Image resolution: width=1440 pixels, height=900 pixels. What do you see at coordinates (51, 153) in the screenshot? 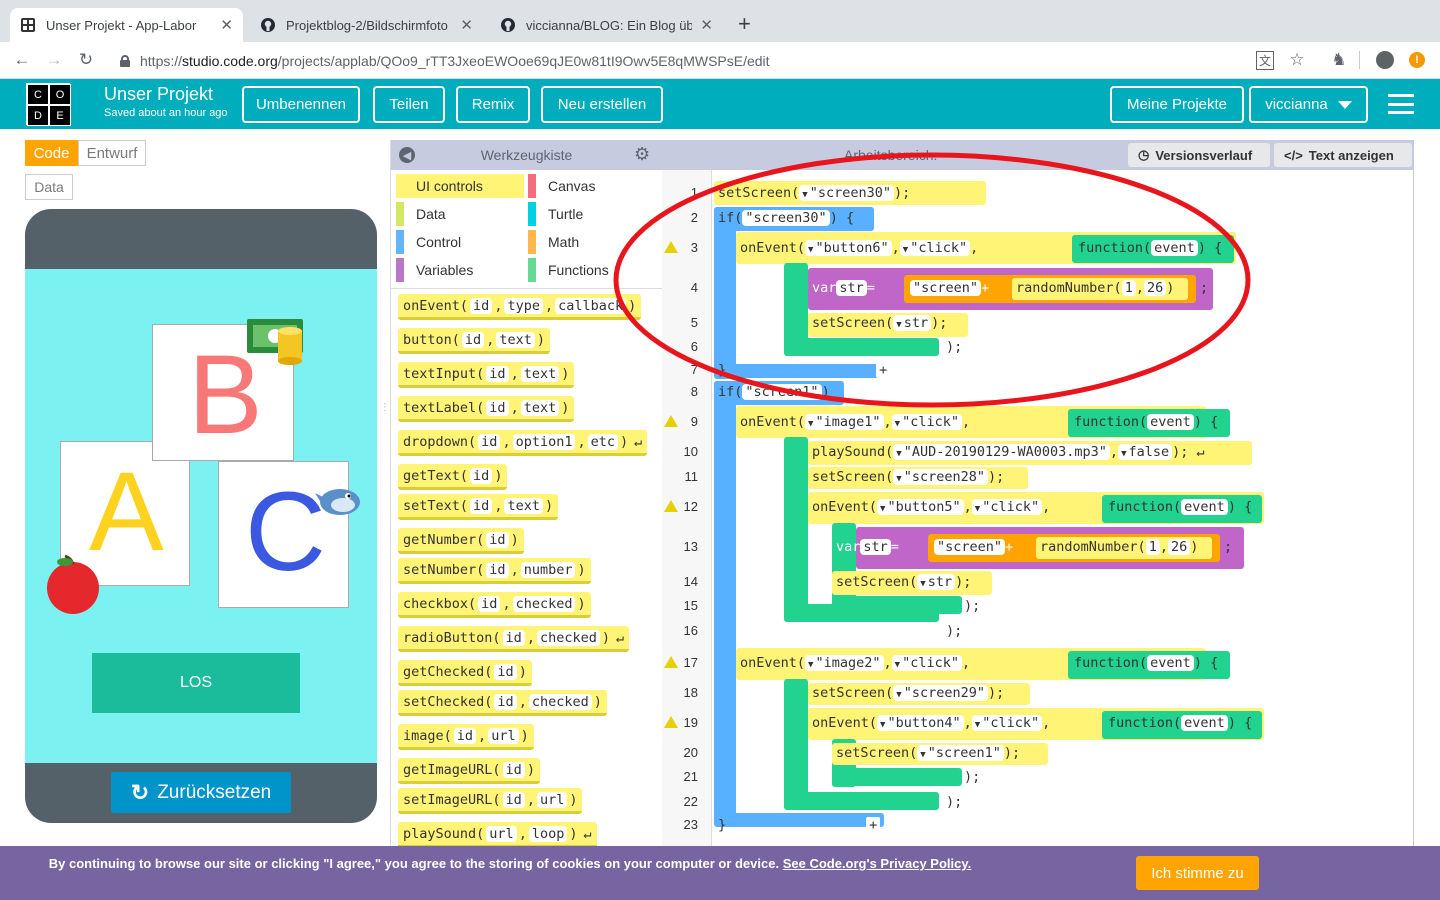
I see `code-mode-button: Code` at bounding box center [51, 153].